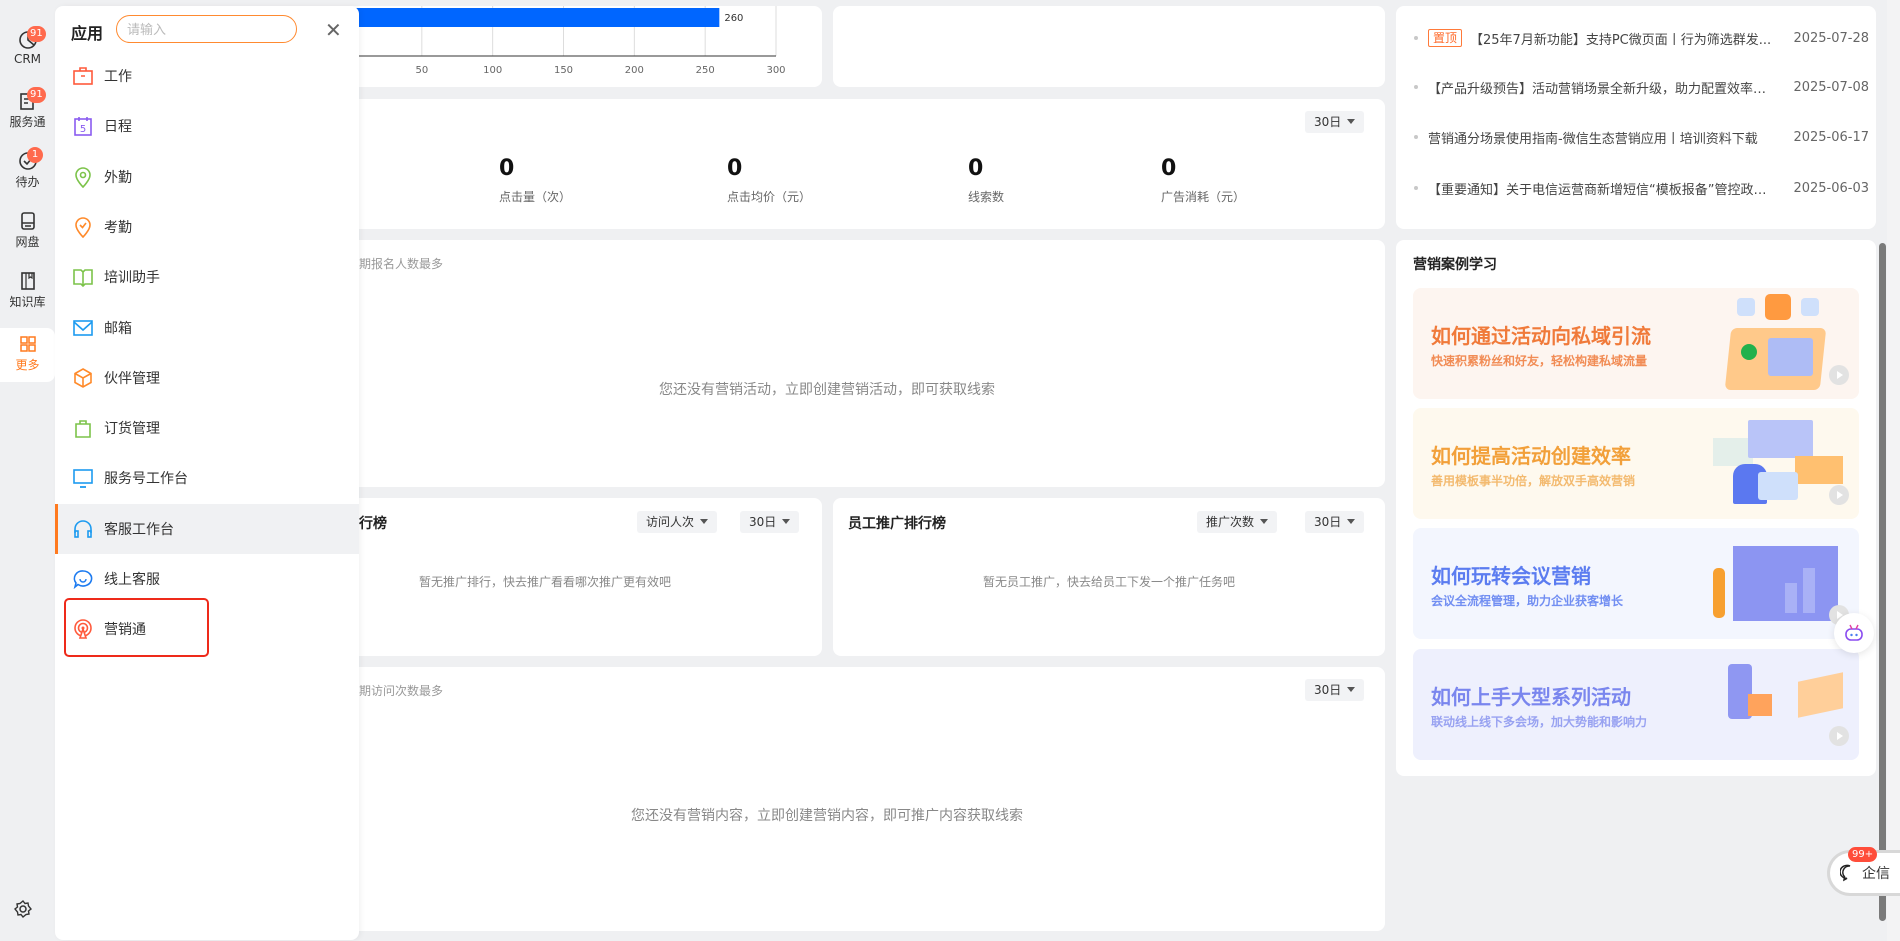  What do you see at coordinates (83, 129) in the screenshot?
I see `svg-text: 5` at bounding box center [83, 129].